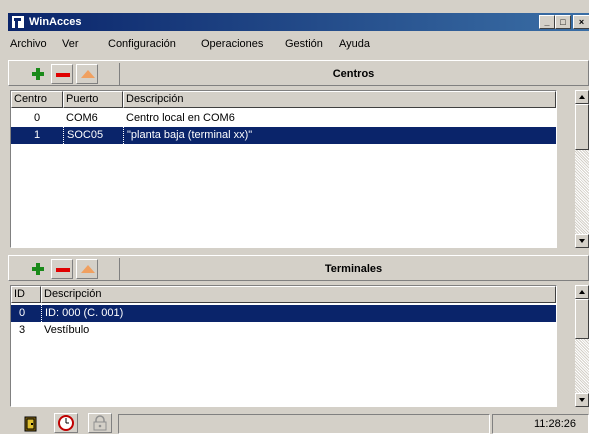 The height and width of the screenshot is (434, 589). Describe the element at coordinates (18, 22) in the screenshot. I see `app-icon` at that location.